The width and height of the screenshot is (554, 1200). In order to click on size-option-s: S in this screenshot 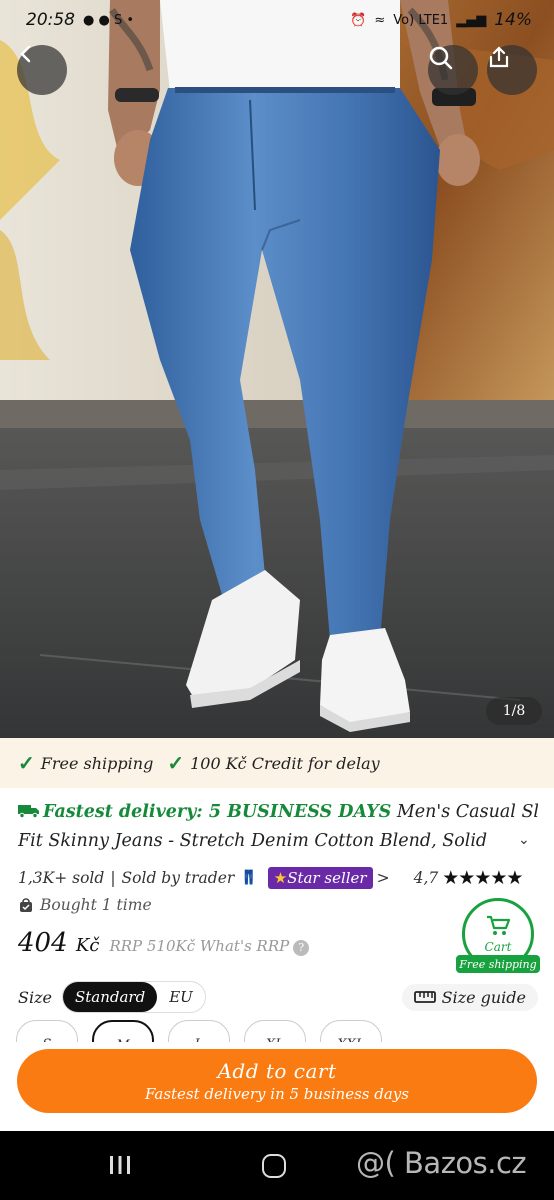, I will do `click(47, 1031)`.